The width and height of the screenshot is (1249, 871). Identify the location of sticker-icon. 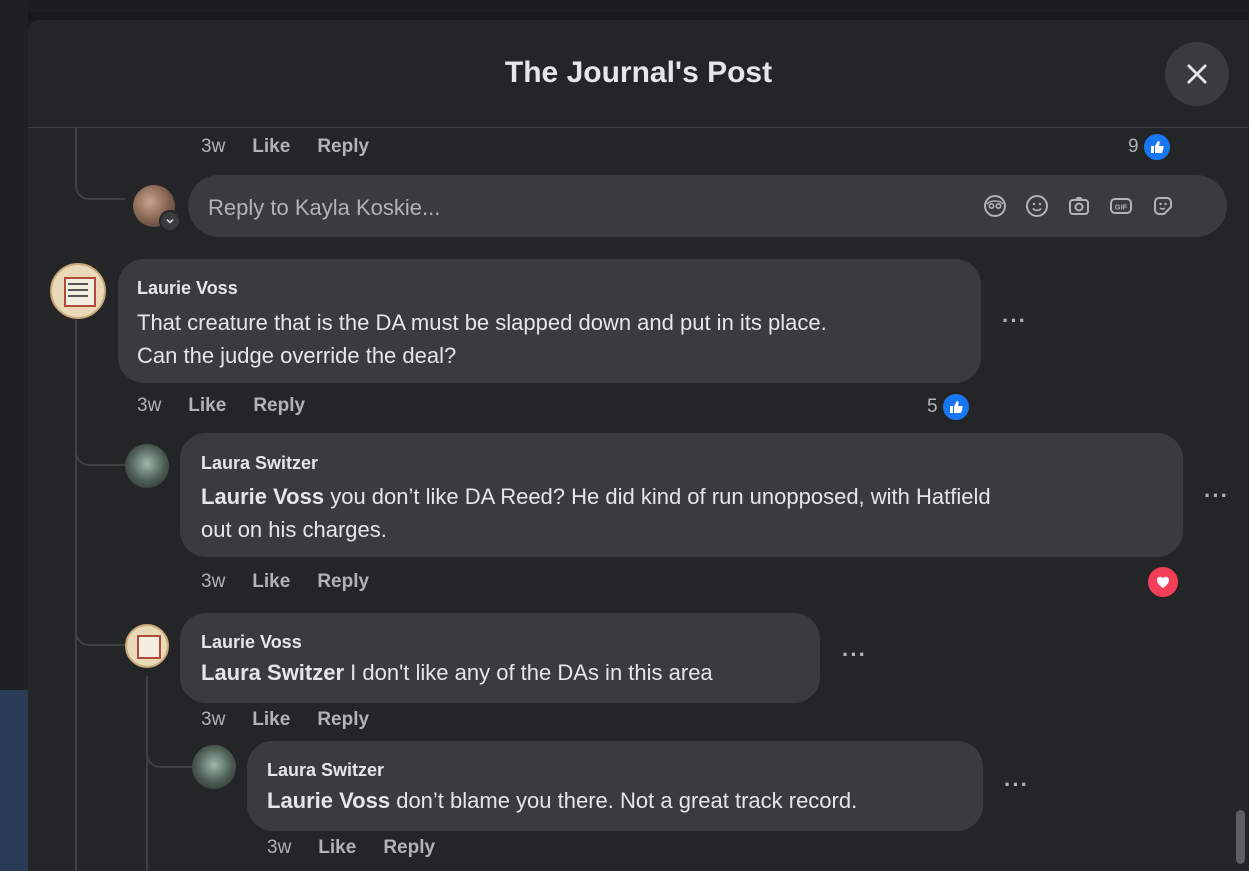
(1163, 206).